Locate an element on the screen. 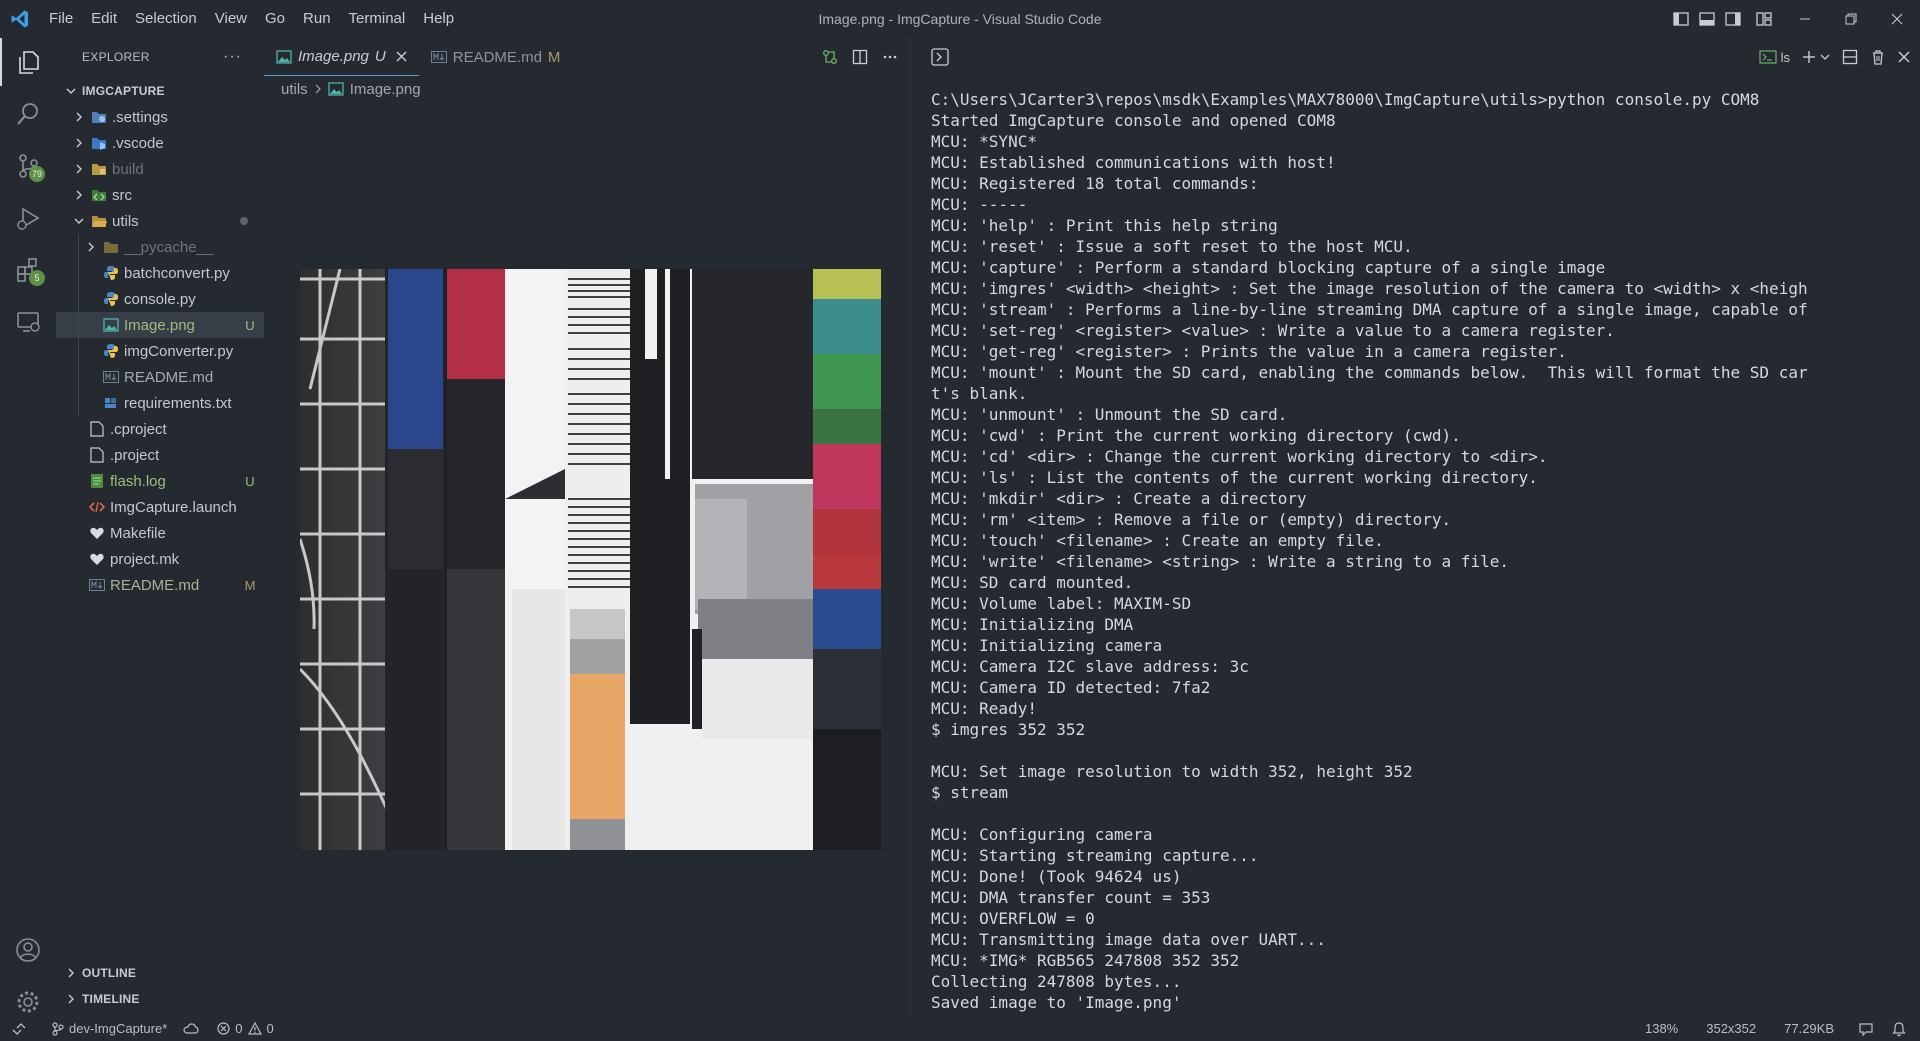 The width and height of the screenshot is (1920, 1041). zoom-status: 138% is located at coordinates (1661, 1028).